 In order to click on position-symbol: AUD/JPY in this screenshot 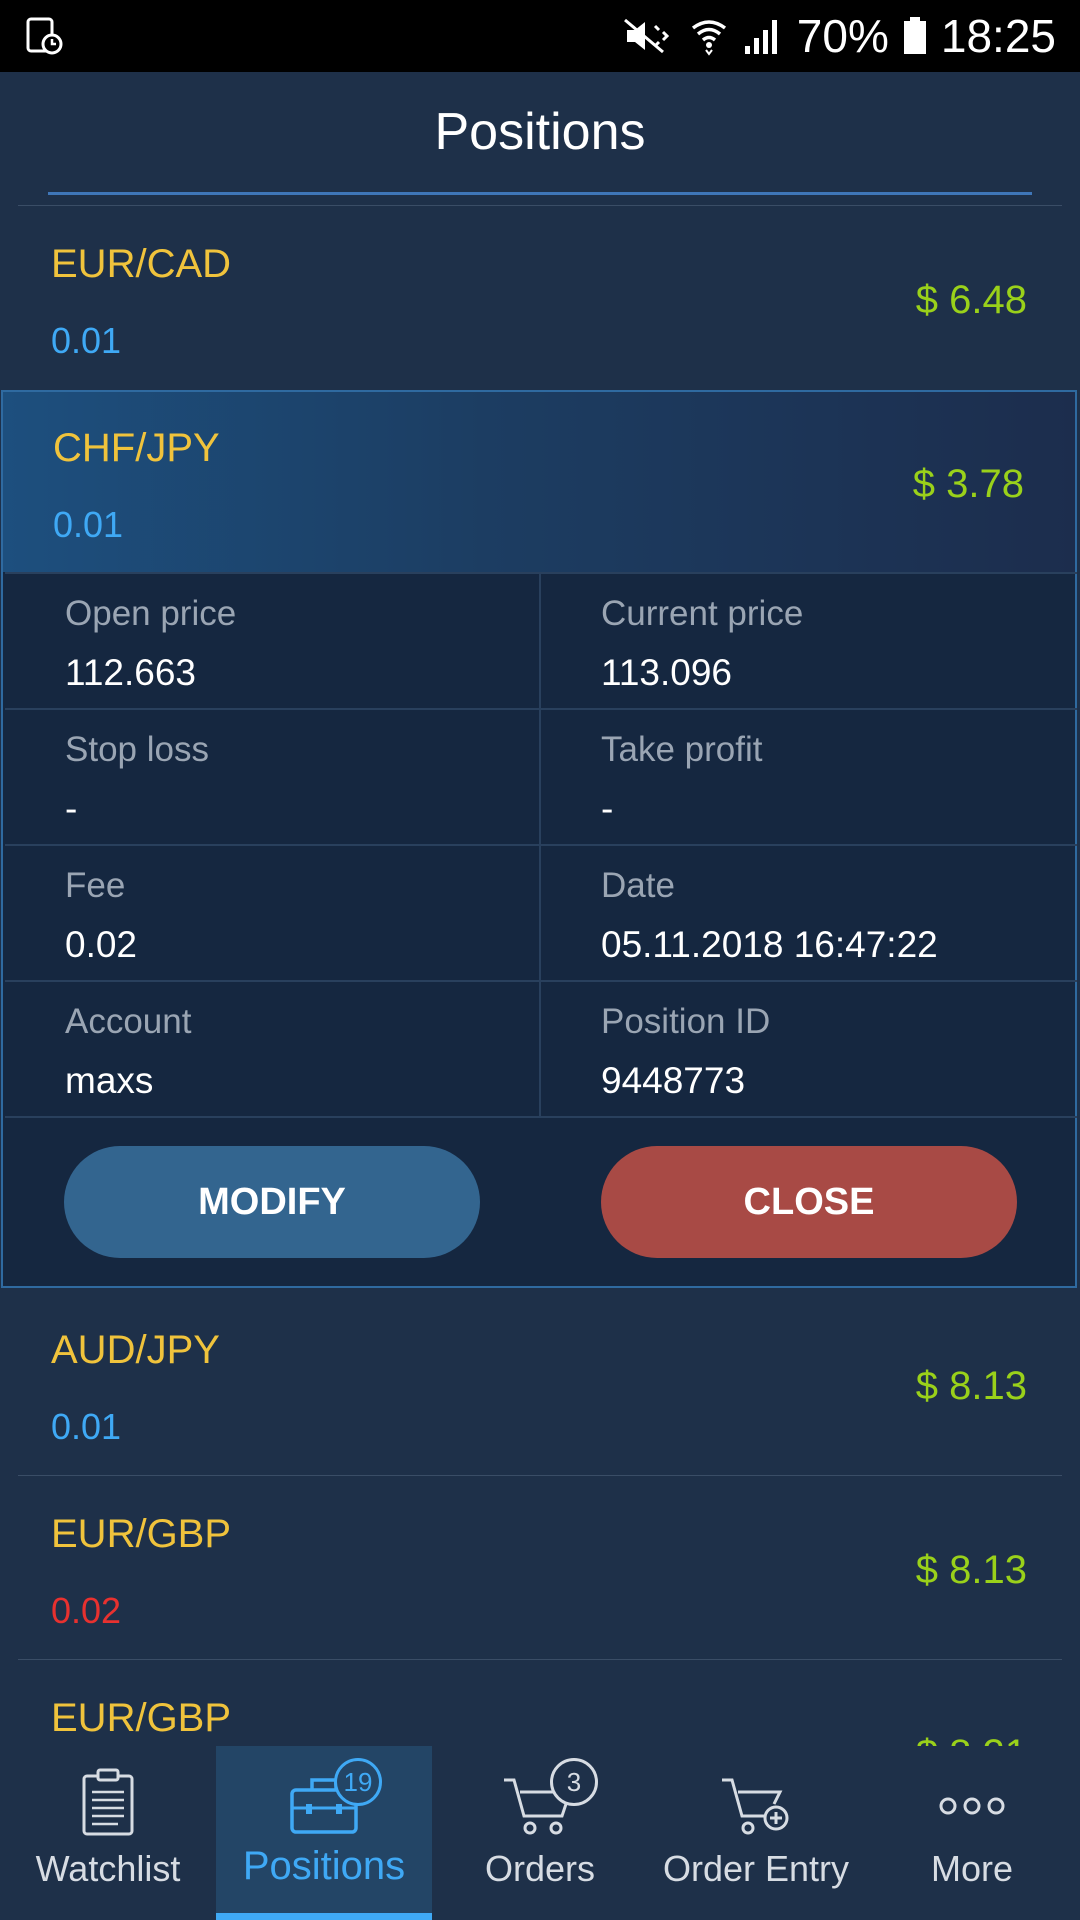, I will do `click(135, 1350)`.